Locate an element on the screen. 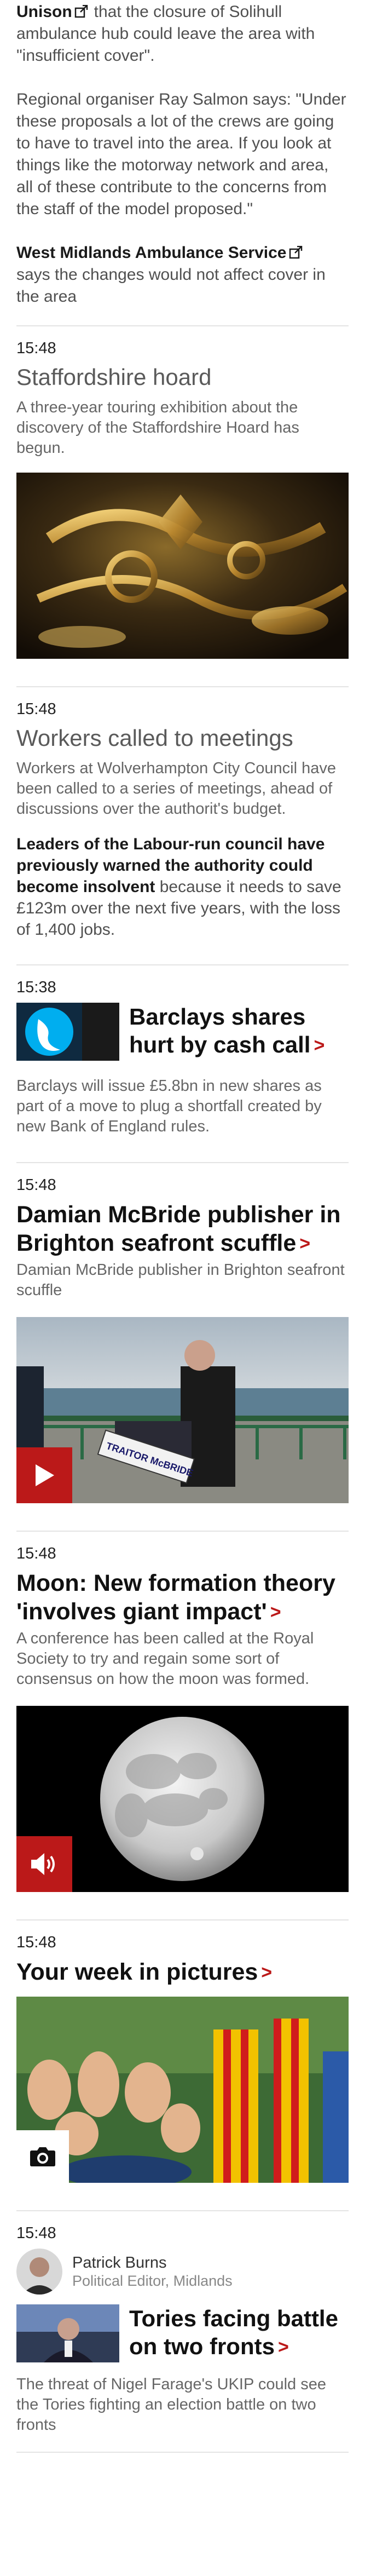  wmas-link: West Midlands Ambulance Service is located at coordinates (152, 253).